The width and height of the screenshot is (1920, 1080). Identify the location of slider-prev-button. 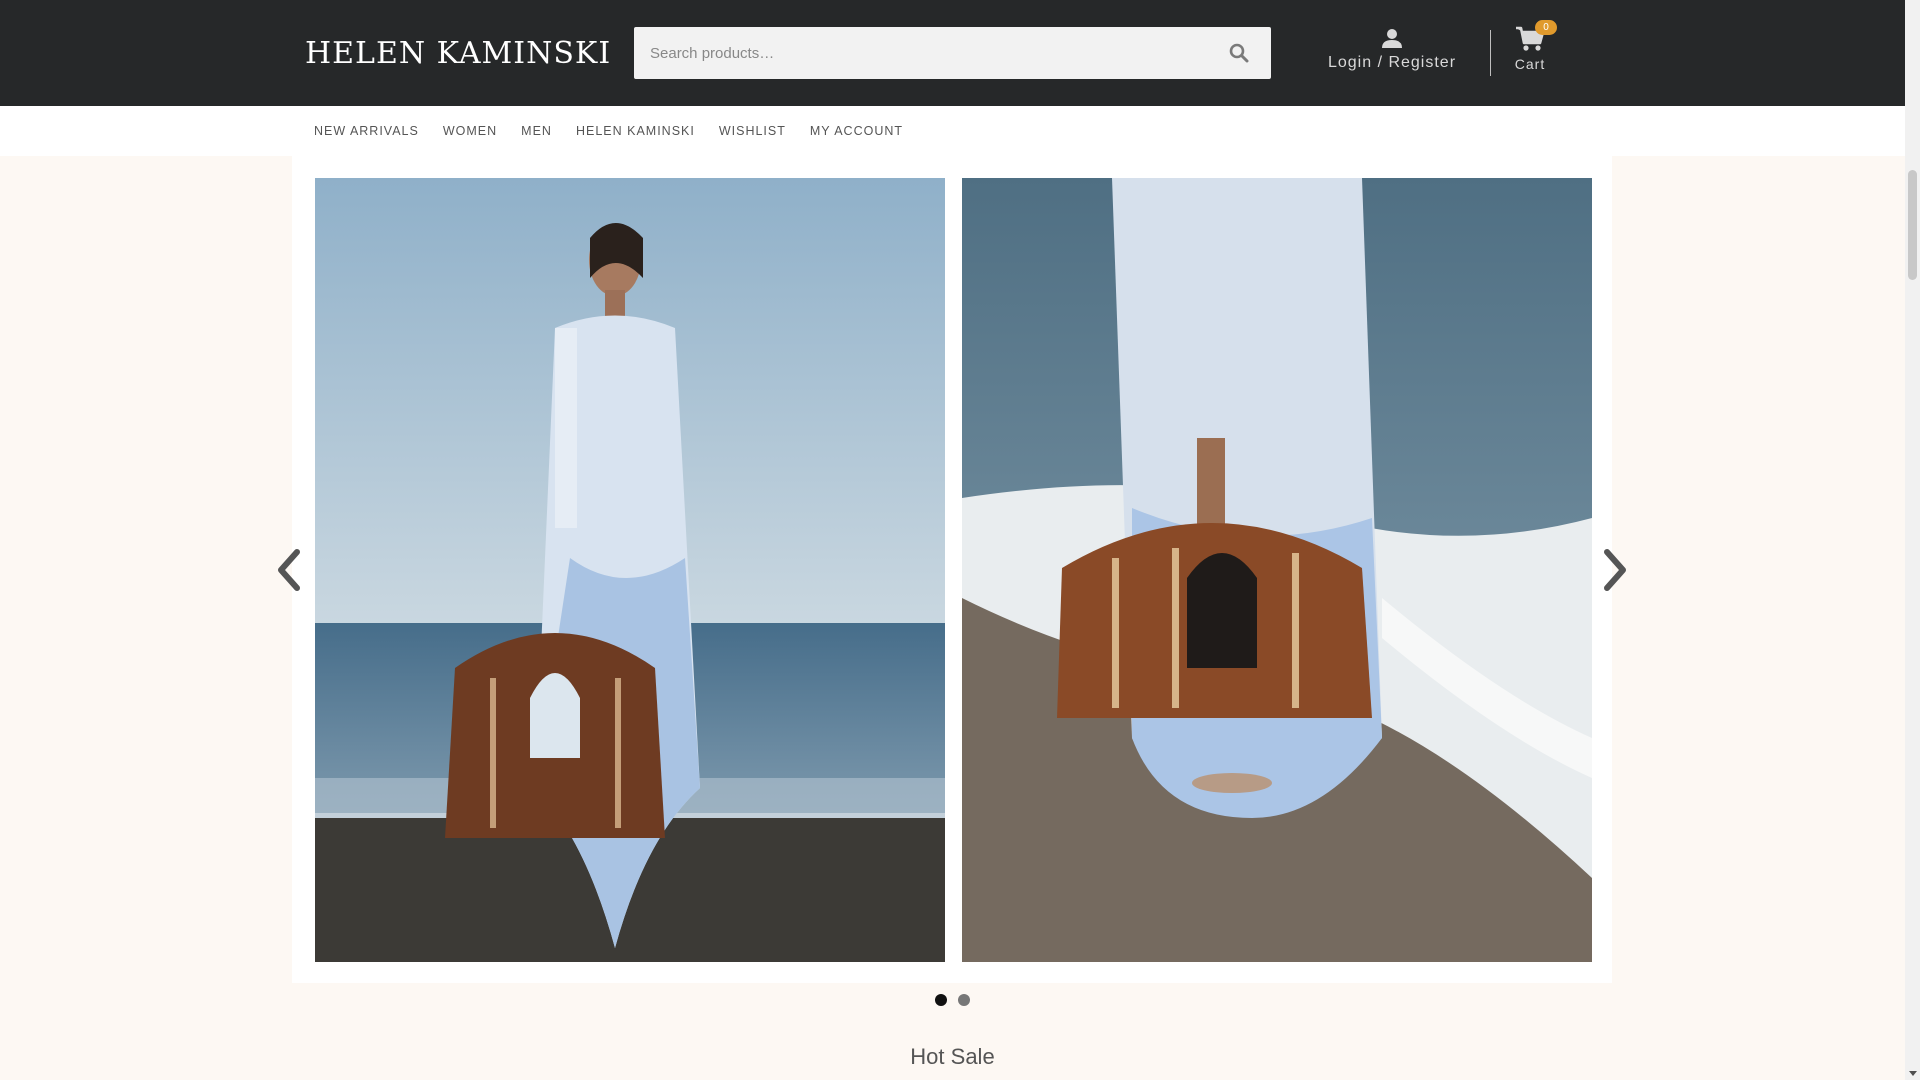
(288, 570).